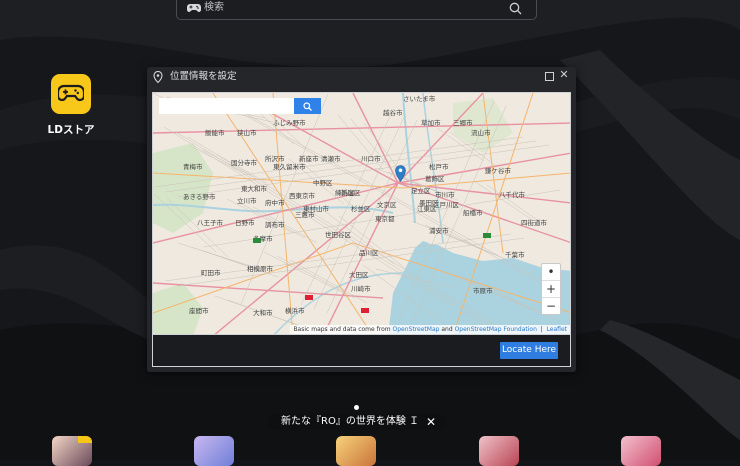  I want to click on map-search-input, so click(226, 106).